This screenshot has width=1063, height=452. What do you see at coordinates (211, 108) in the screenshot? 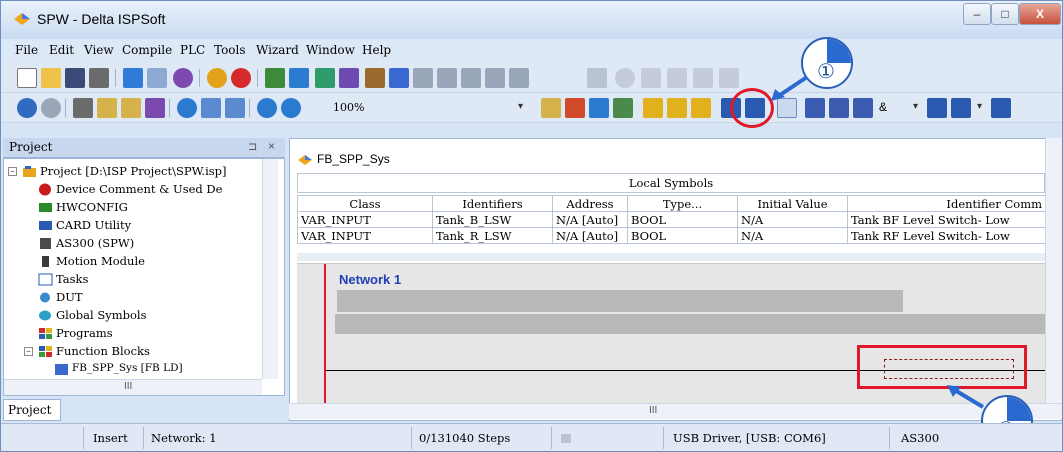
I see `replace-icon` at bounding box center [211, 108].